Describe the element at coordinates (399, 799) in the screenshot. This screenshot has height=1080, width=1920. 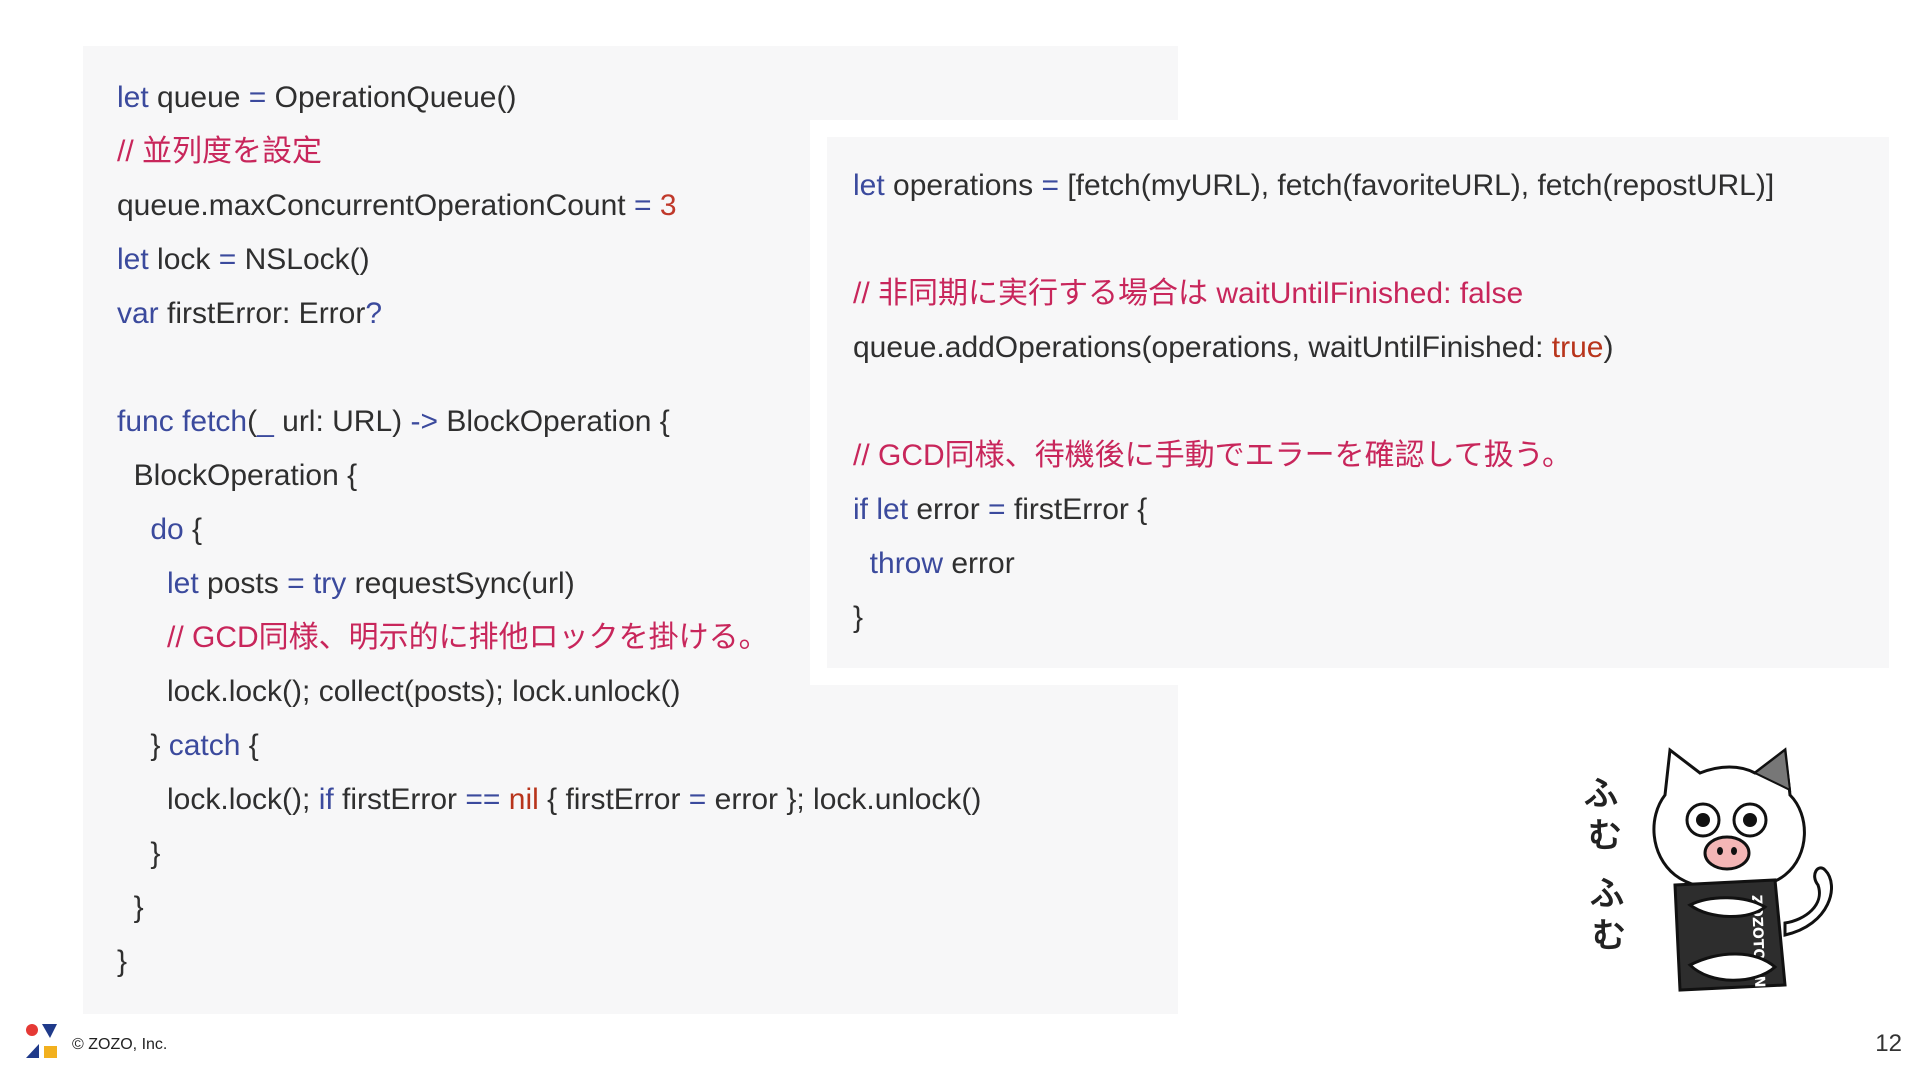
I see `code-token: firstError` at that location.